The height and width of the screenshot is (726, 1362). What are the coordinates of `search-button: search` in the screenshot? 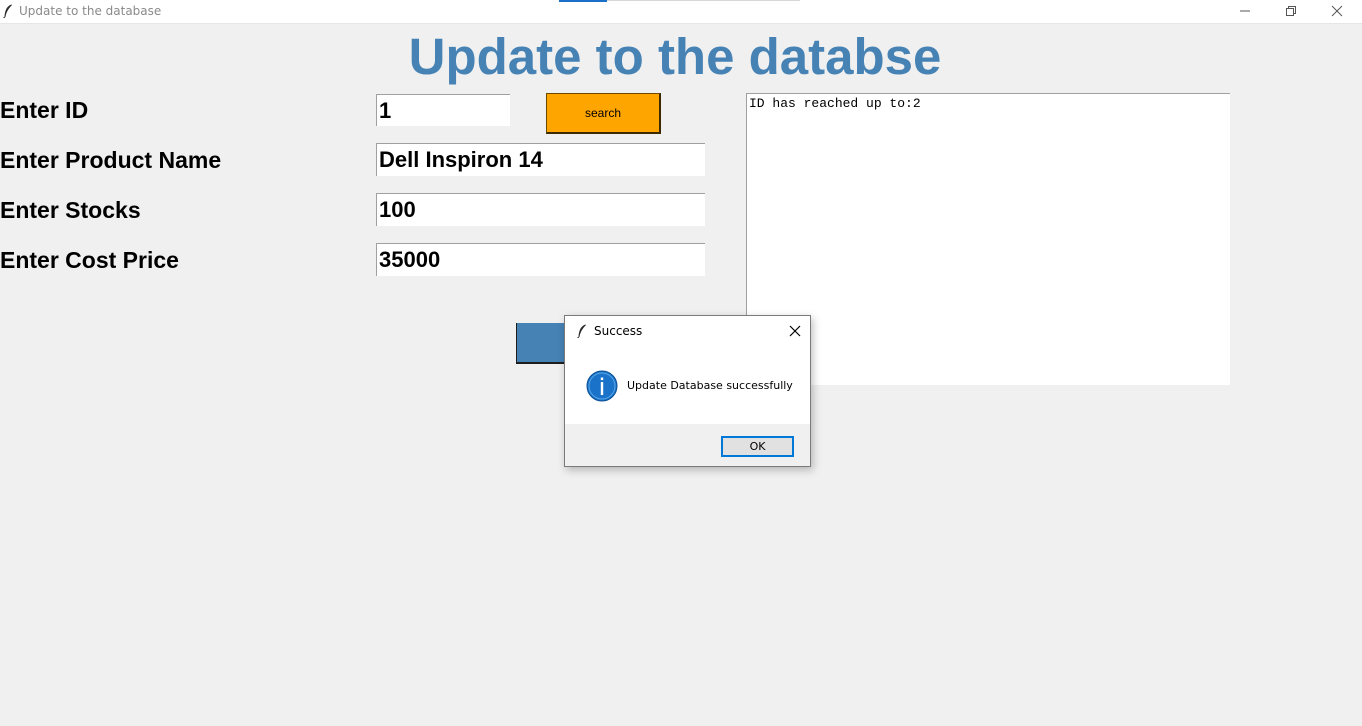 It's located at (603, 113).